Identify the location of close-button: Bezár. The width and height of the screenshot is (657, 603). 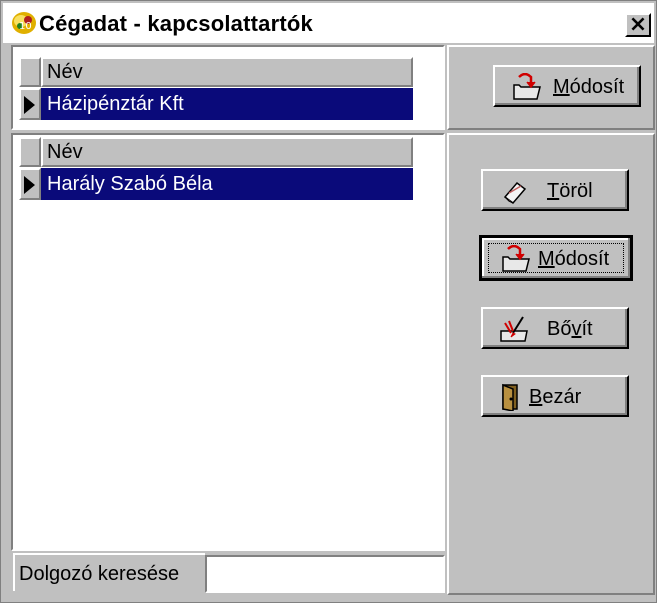
(555, 396).